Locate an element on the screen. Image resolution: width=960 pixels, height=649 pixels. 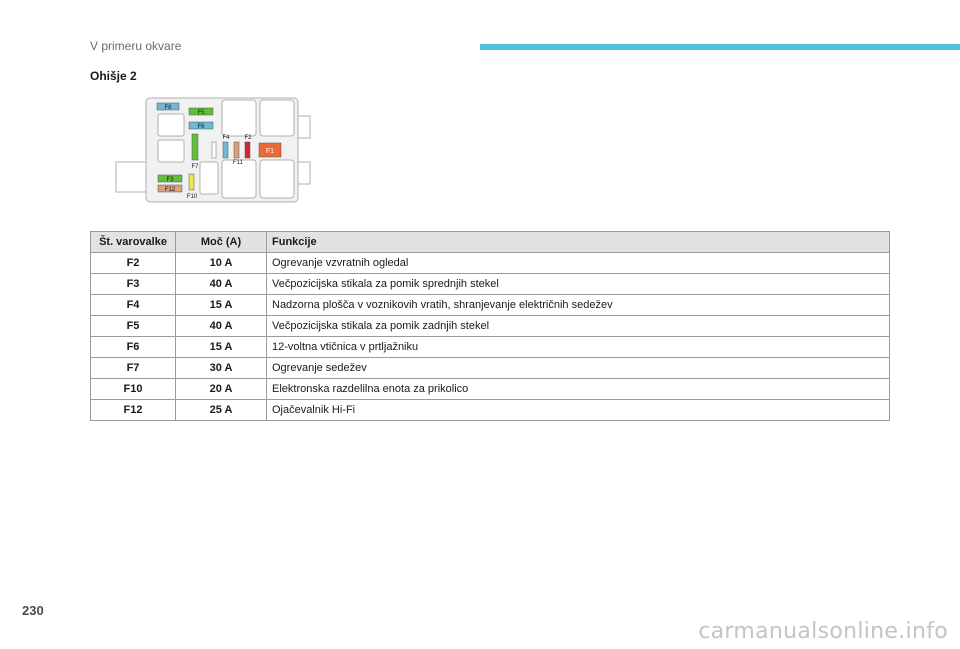
fuse-f3-label: F3 is located at coordinates (170, 180).